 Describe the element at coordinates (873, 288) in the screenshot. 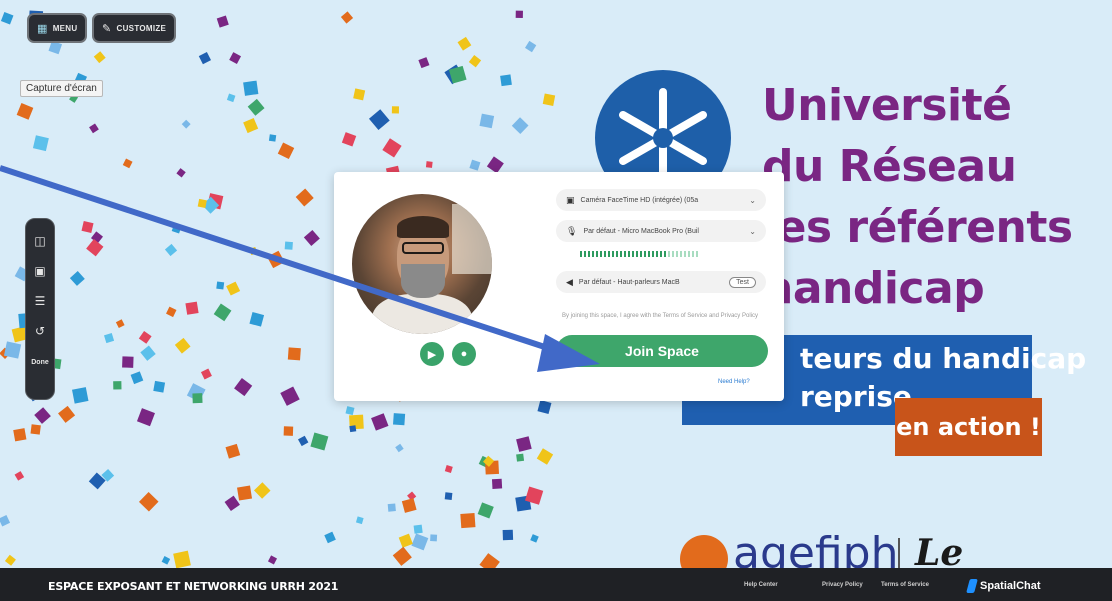

I see `title-line-4: handicap` at that location.